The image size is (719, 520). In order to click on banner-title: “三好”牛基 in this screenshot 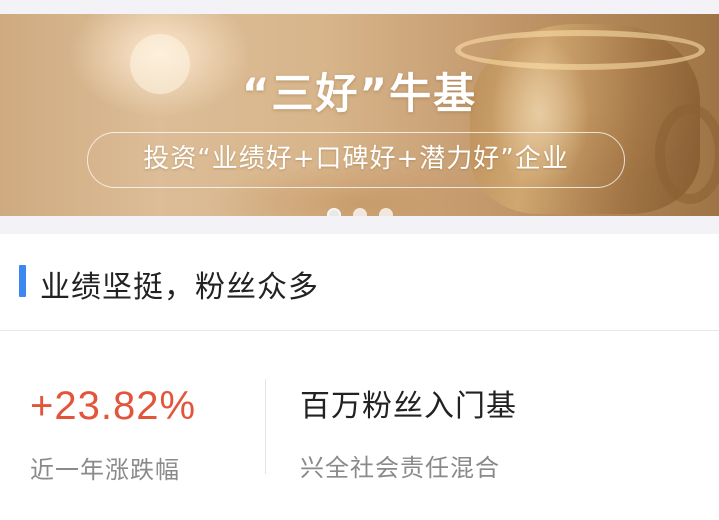, I will do `click(359, 93)`.